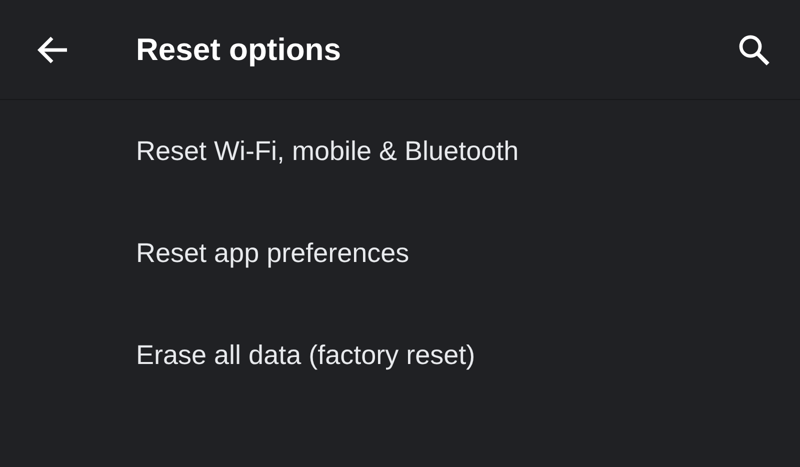 The image size is (800, 467). Describe the element at coordinates (306, 355) in the screenshot. I see `menu-item: Erase all data (factory reset)` at that location.